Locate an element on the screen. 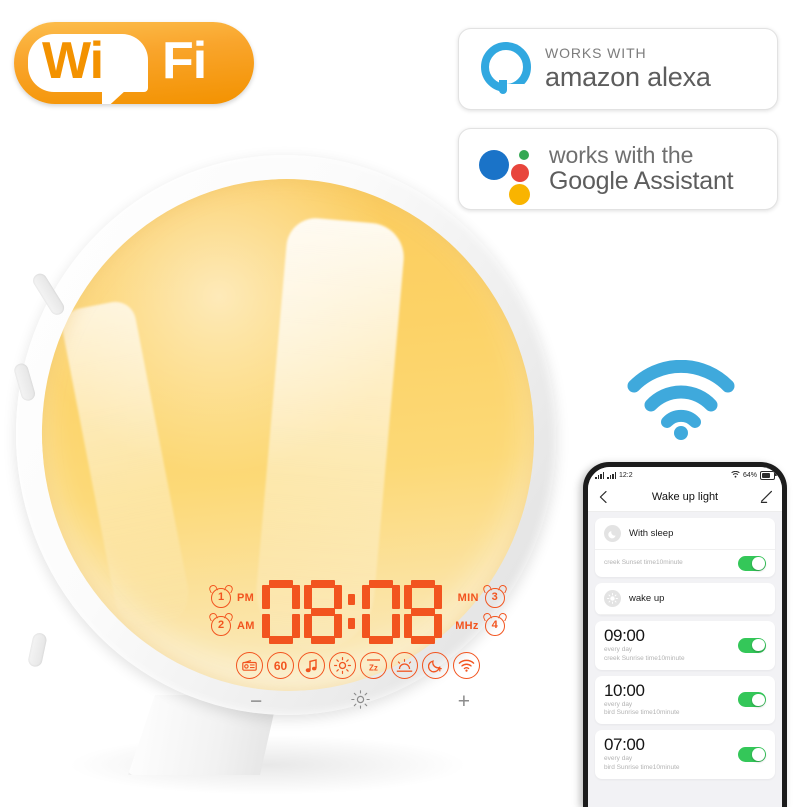 This screenshot has width=800, height=807. sleep-toggle is located at coordinates (752, 563).